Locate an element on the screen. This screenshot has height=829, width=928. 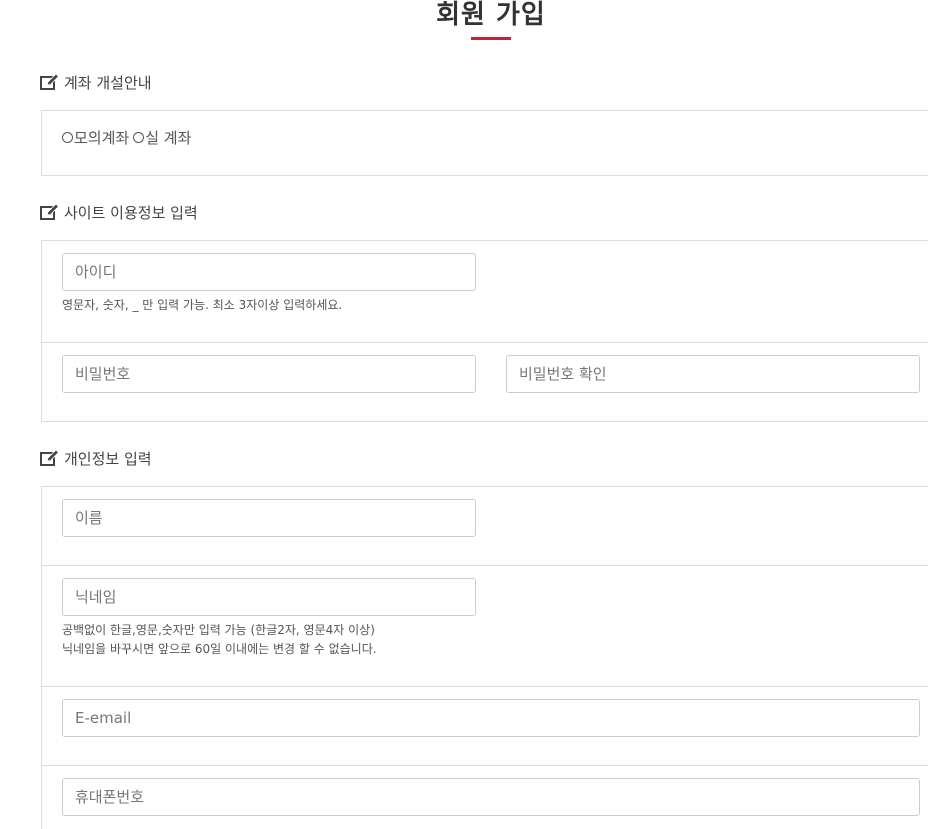
phone-input is located at coordinates (491, 797).